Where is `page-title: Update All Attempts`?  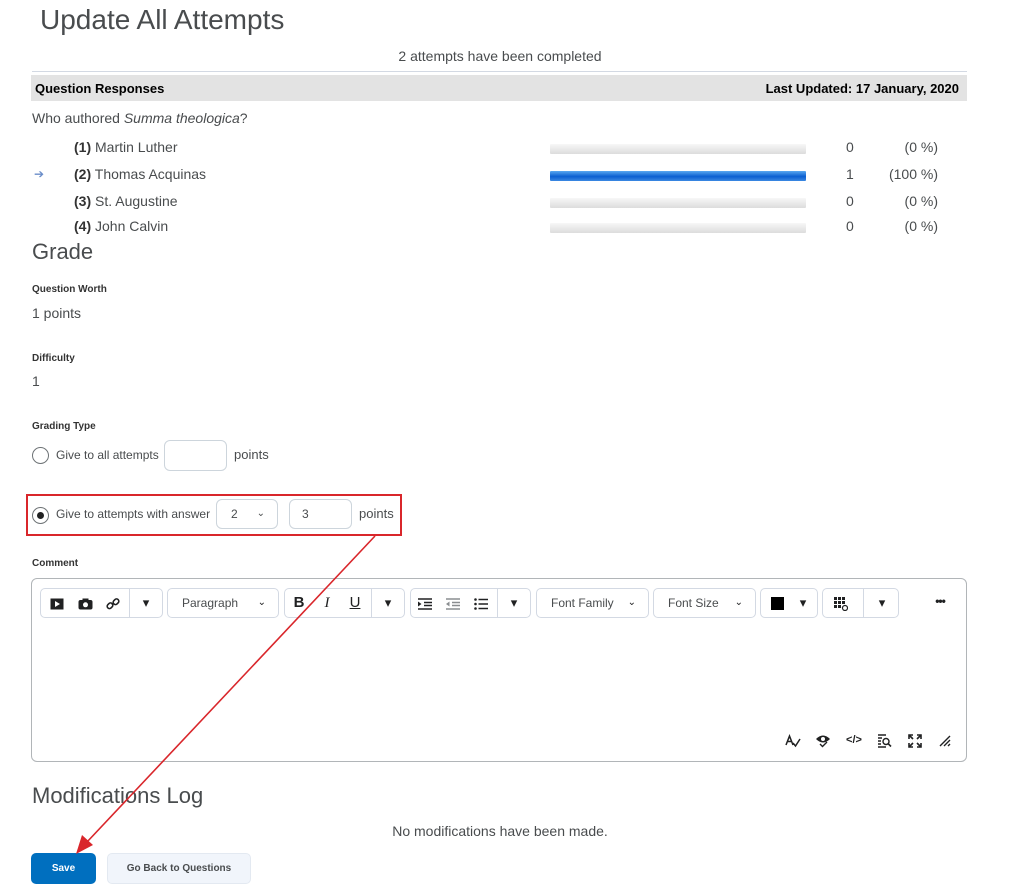
page-title: Update All Attempts is located at coordinates (162, 19).